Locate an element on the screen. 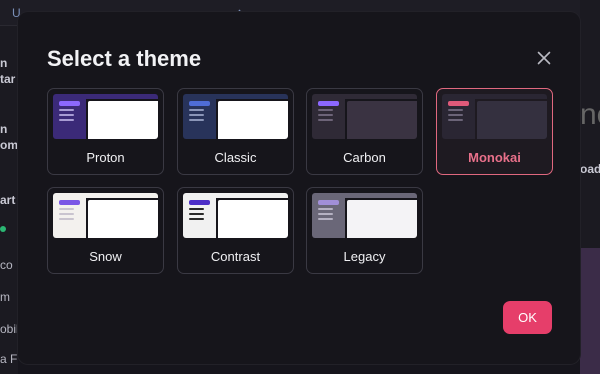 The height and width of the screenshot is (374, 600). theme-label: Proton is located at coordinates (105, 157).